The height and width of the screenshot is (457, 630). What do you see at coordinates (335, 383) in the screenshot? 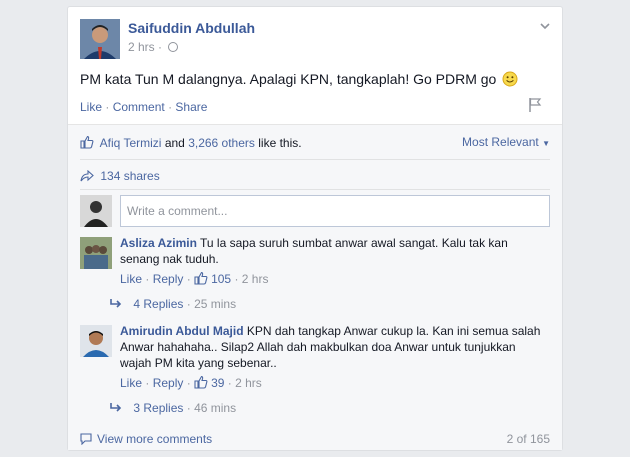
I see `comment-meta: Like · Reply · 39 · 2 hrs` at bounding box center [335, 383].